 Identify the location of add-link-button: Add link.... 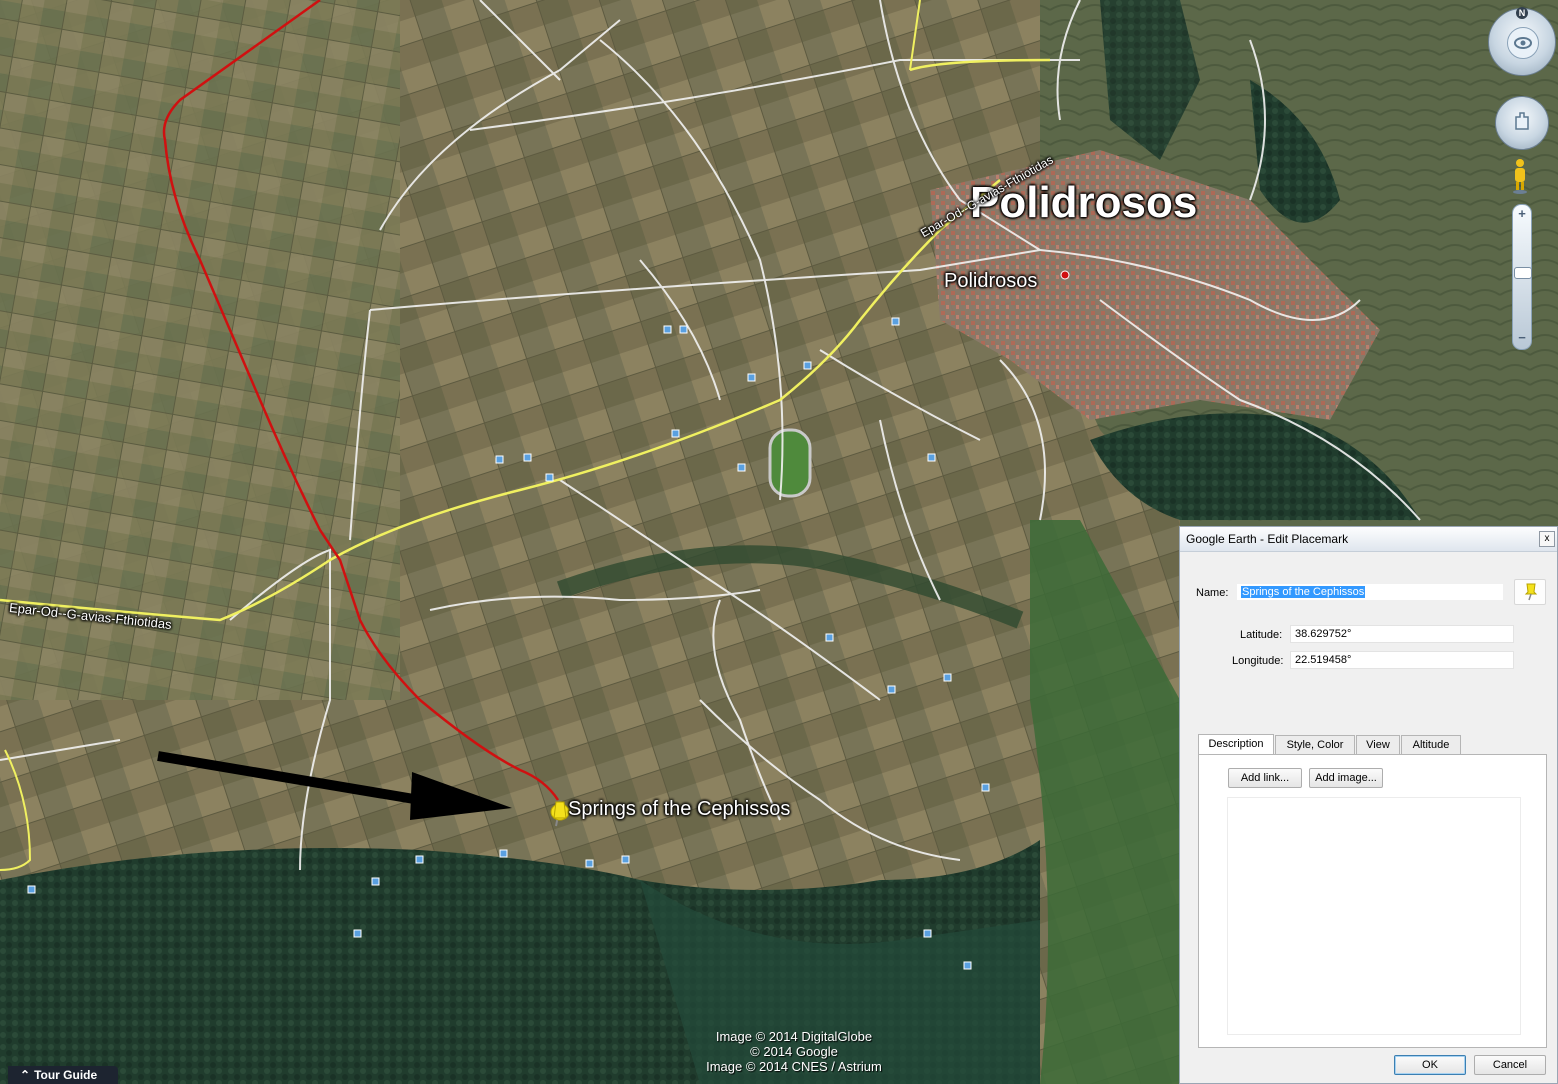
(1265, 778).